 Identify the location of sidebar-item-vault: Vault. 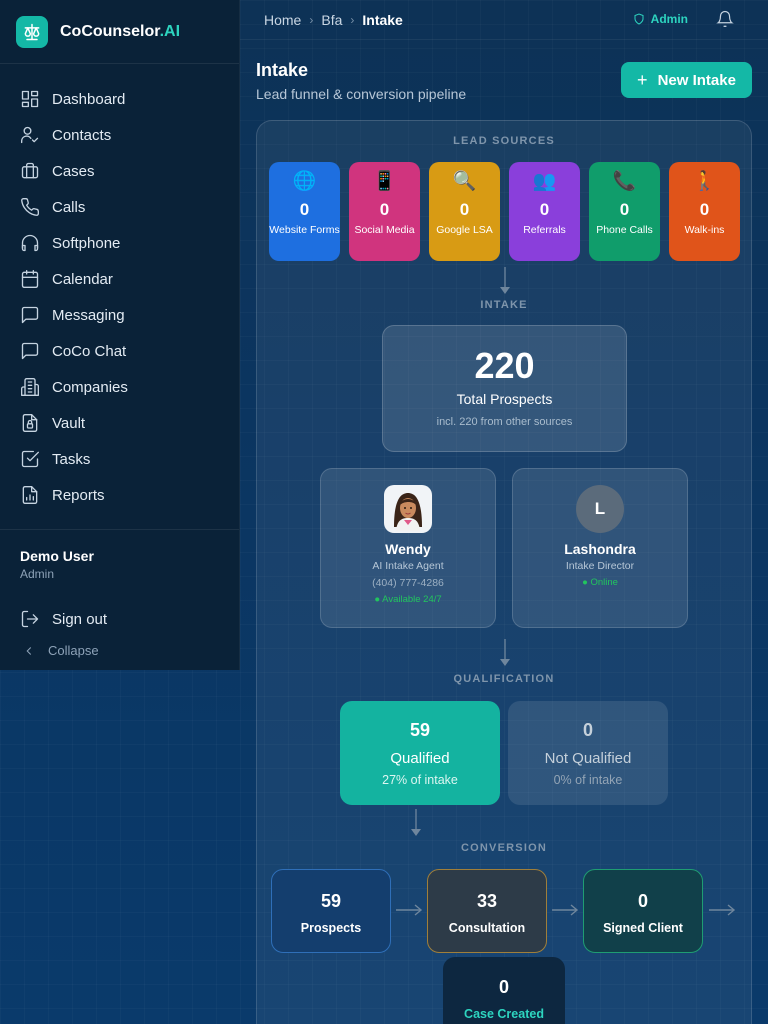
(119, 423).